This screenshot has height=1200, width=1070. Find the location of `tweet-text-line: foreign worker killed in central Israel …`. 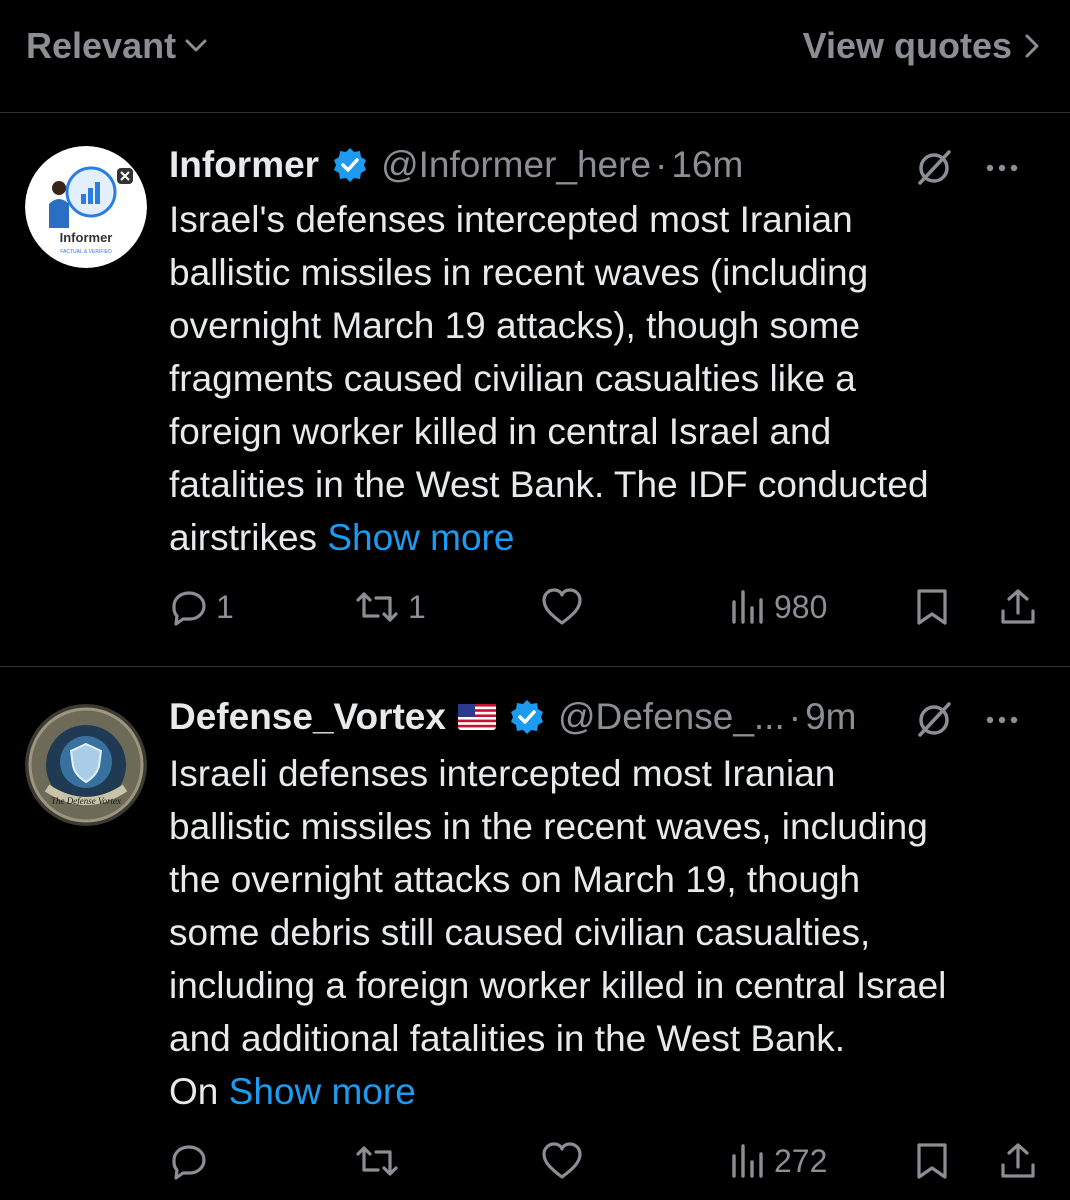

tweet-text-line: foreign worker killed in central Israel … is located at coordinates (500, 431).